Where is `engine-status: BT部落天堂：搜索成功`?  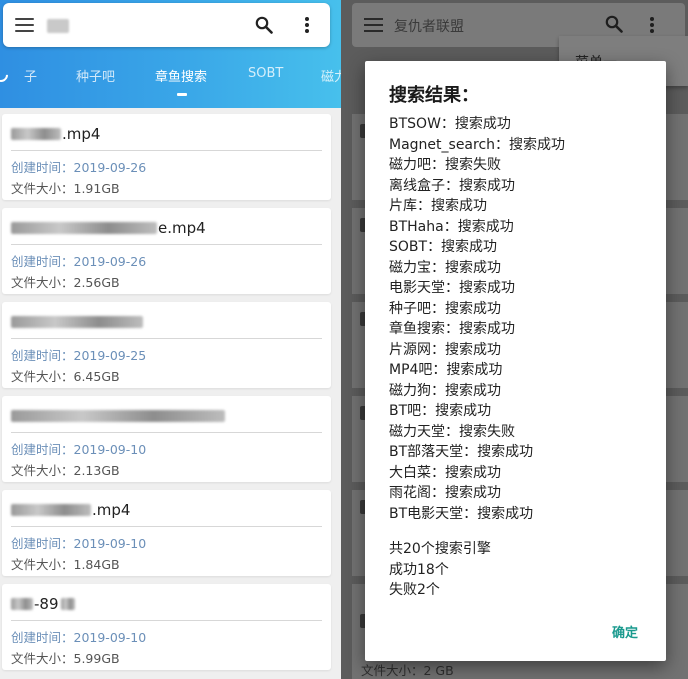 engine-status: BT部落天堂：搜索成功 is located at coordinates (461, 452).